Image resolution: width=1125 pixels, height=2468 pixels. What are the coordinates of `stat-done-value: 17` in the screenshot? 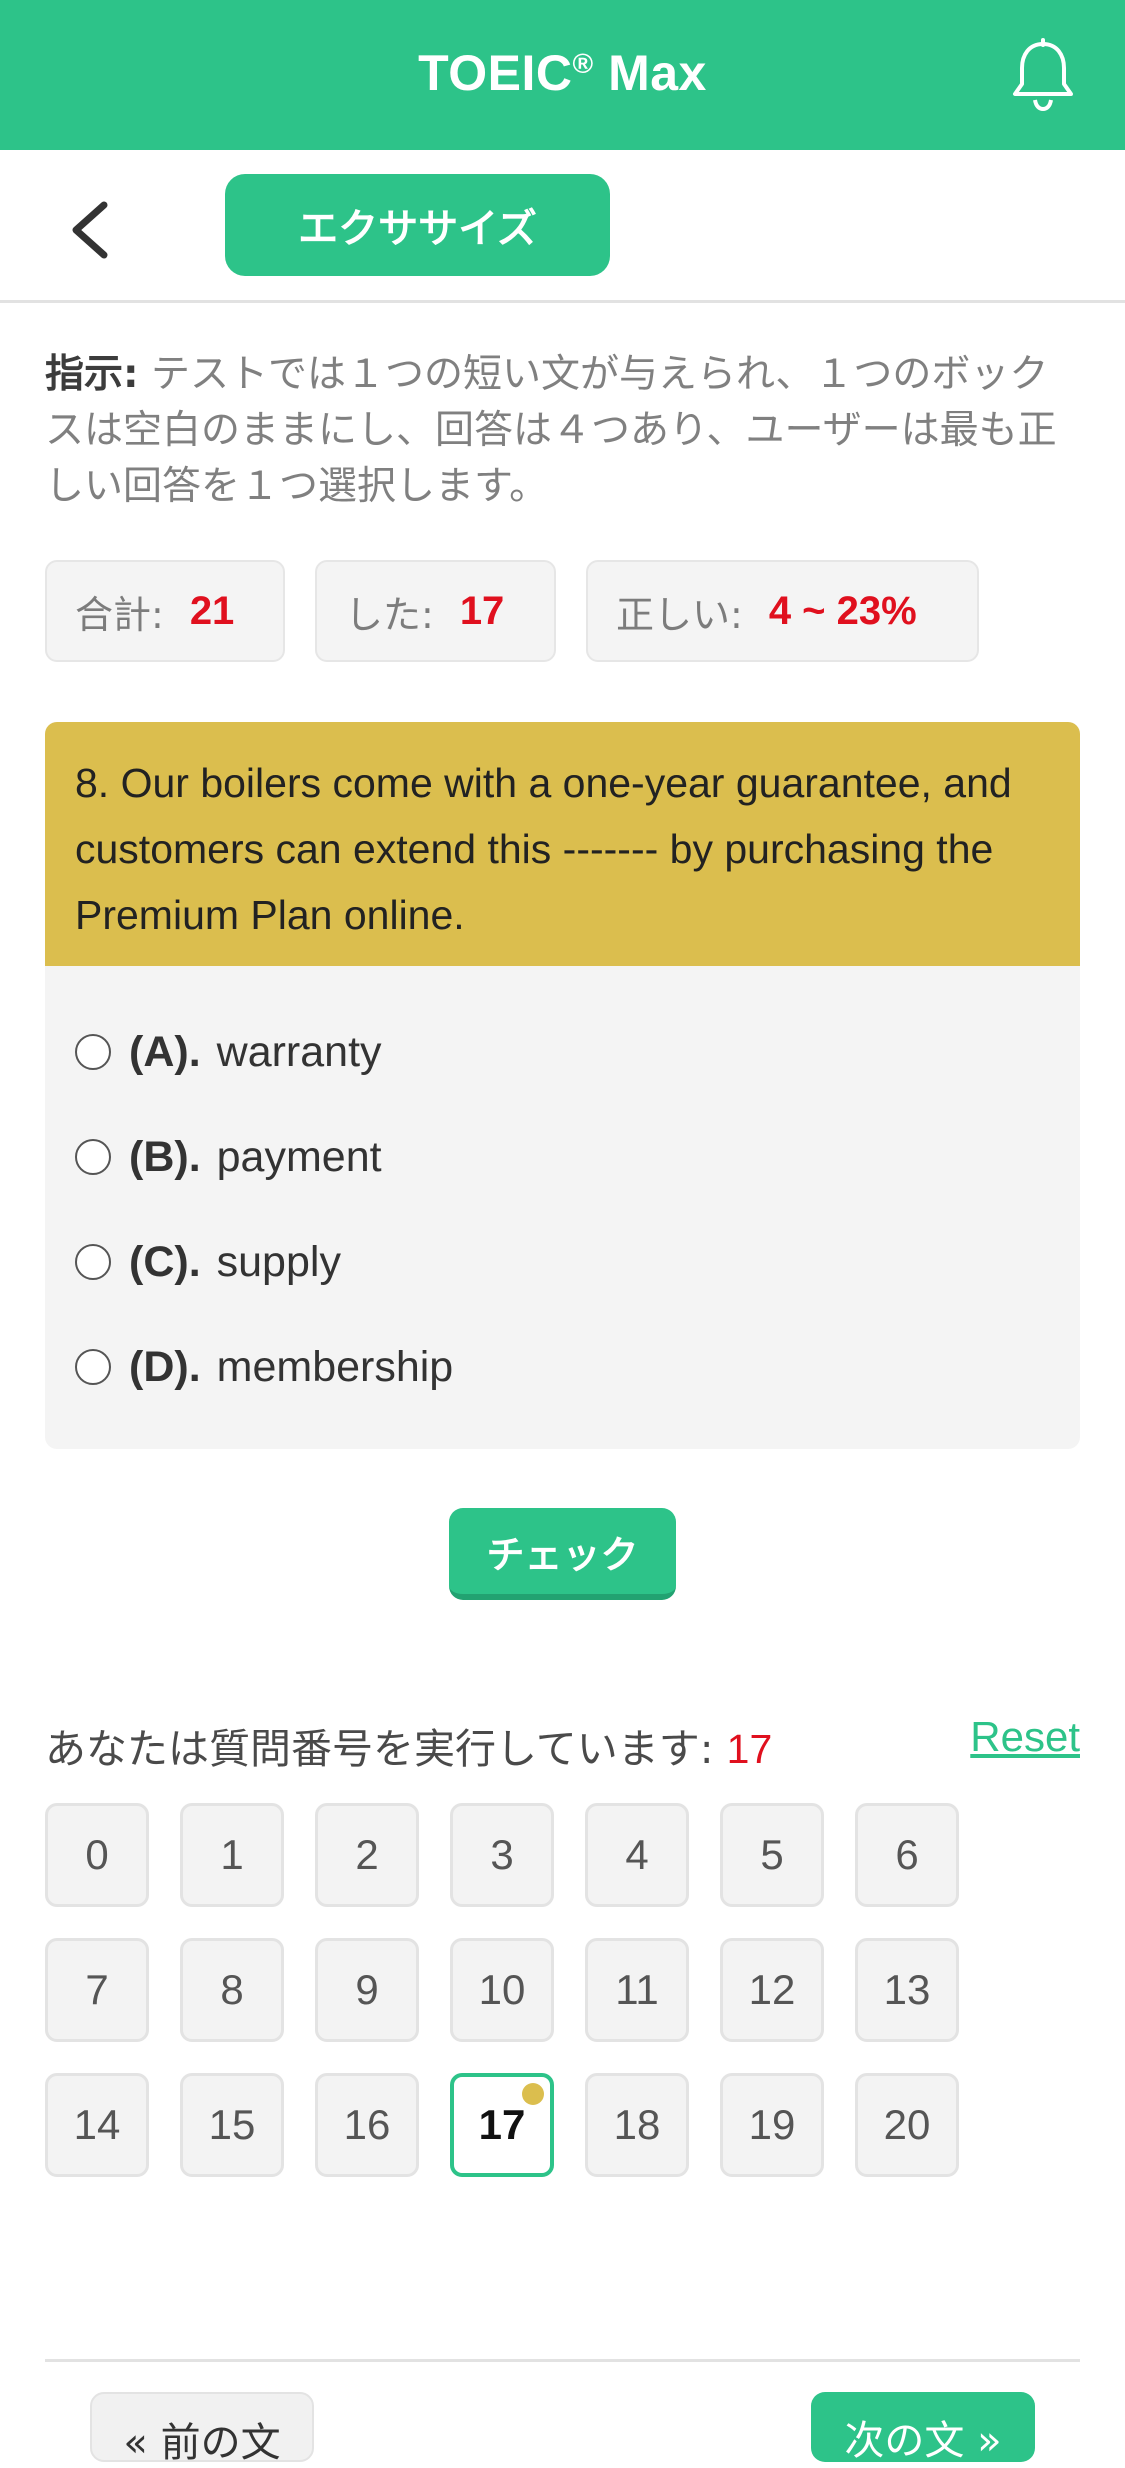 It's located at (482, 610).